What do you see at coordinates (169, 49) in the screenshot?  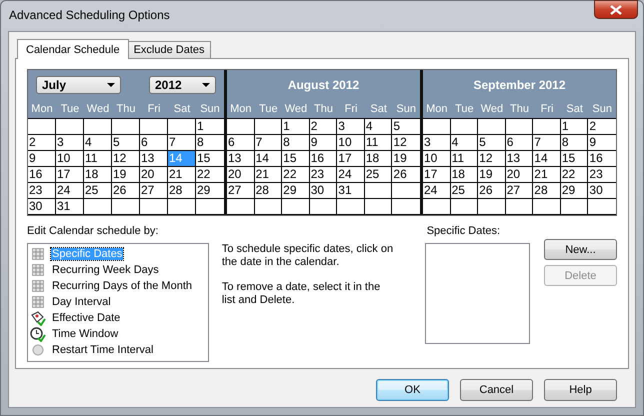 I see `tab: Exclude Dates` at bounding box center [169, 49].